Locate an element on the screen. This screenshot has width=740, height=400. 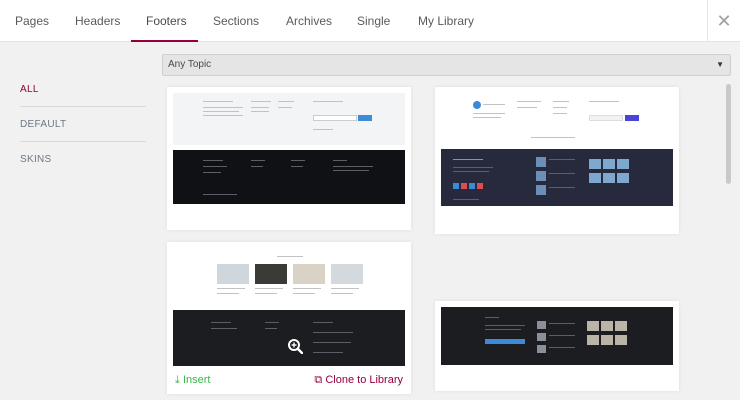
insert-label: Insert is located at coordinates (196, 380).